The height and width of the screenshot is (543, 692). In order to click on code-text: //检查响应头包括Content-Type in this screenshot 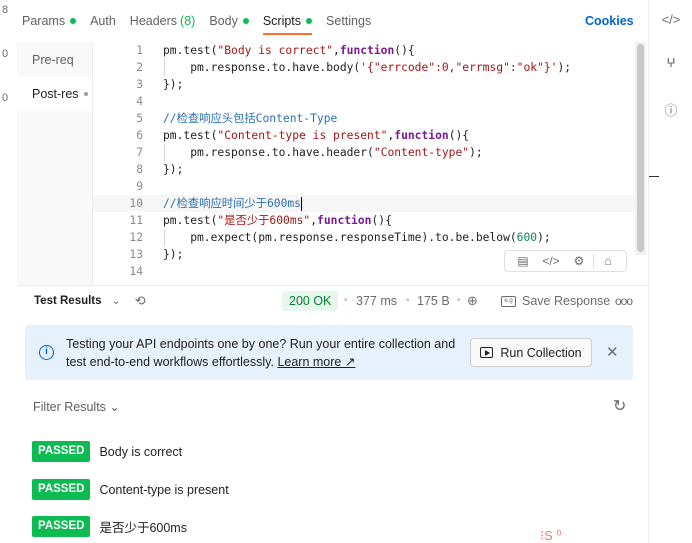, I will do `click(250, 118)`.